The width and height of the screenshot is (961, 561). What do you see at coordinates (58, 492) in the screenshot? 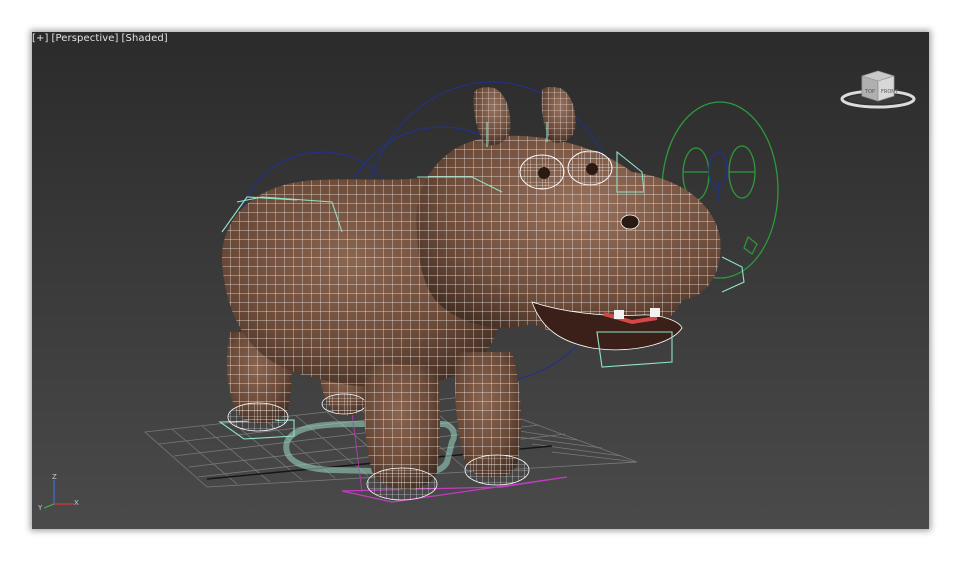
I see `axis-tripod: Z X Y` at bounding box center [58, 492].